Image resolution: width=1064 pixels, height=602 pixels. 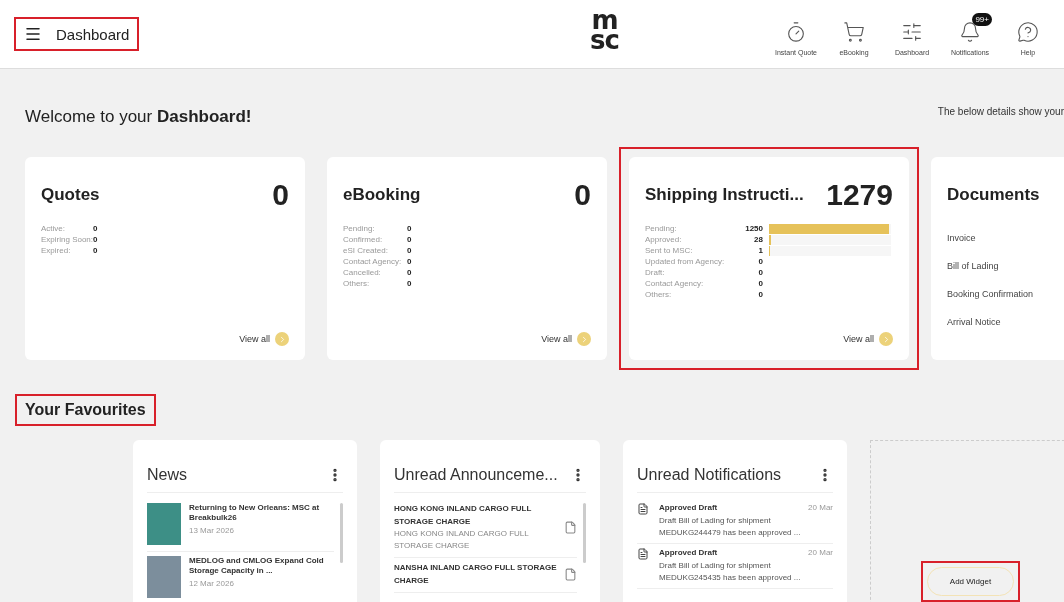 What do you see at coordinates (1005, 266) in the screenshot?
I see `document-link: Bill of Lading` at bounding box center [1005, 266].